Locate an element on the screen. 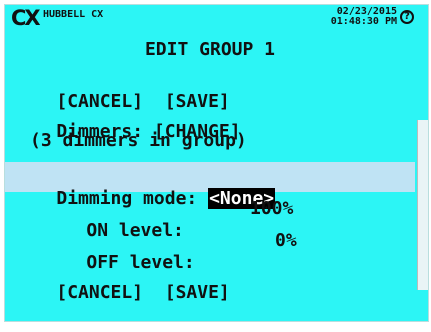  dimmers-summary: (3 dimmers in group) is located at coordinates (138, 140).